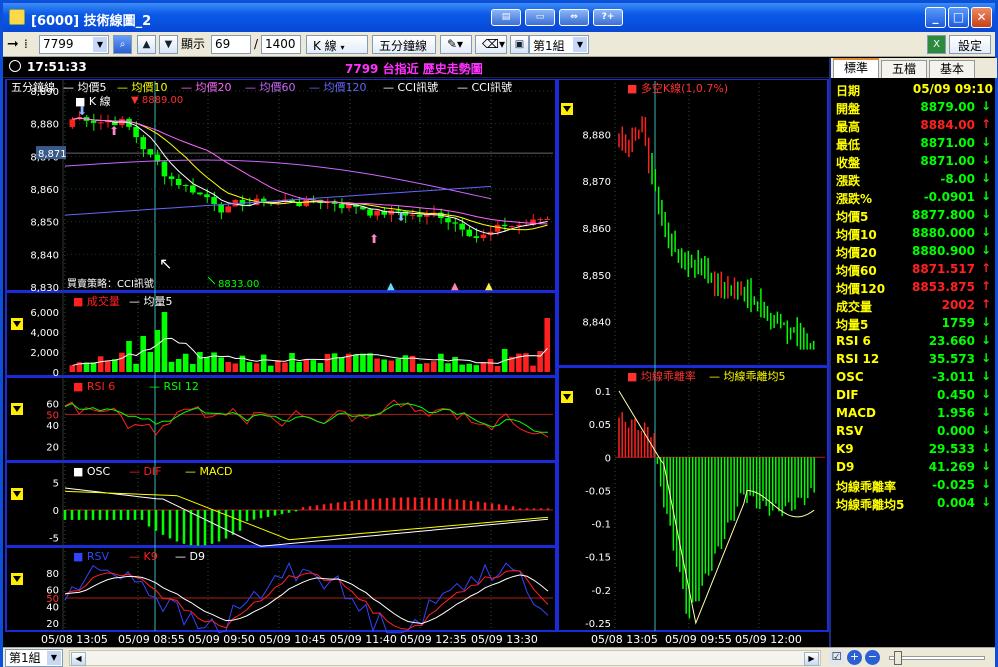 The height and width of the screenshot is (667, 998). I want to click on tab-standard: 標準, so click(856, 68).